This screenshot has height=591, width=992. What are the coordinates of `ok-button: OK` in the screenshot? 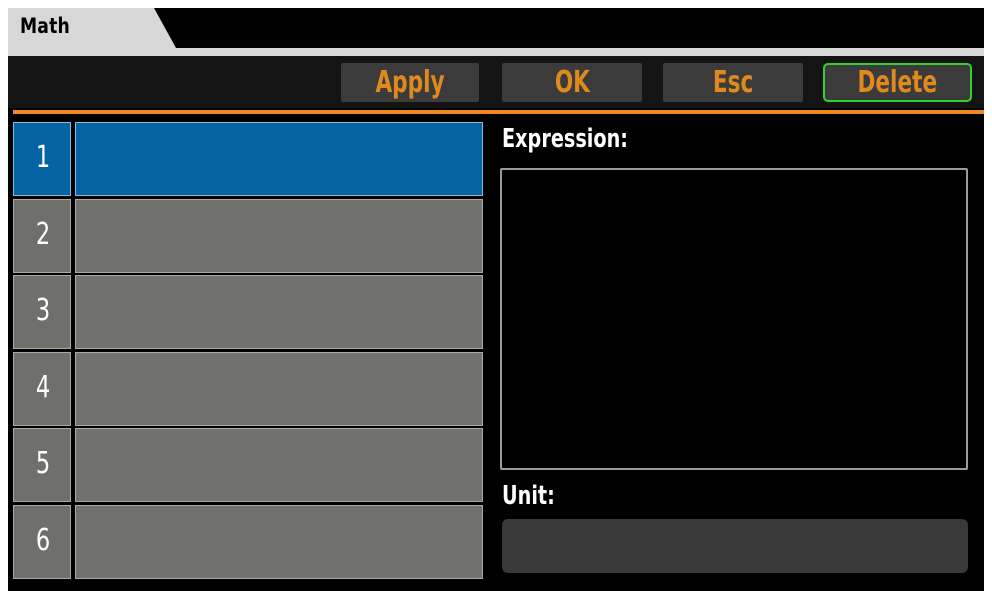 It's located at (572, 82).